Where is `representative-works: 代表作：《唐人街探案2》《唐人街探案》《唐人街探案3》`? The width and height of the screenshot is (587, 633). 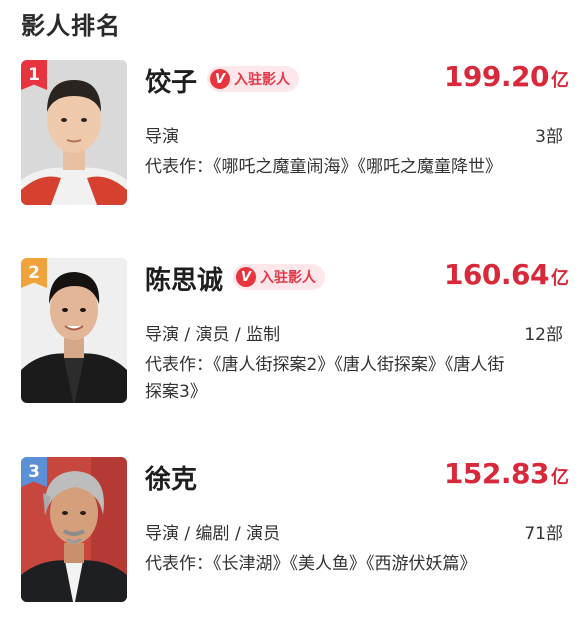
representative-works: 代表作：《唐人街探案2》《唐人街探案》《唐人街探案3》 is located at coordinates (325, 378).